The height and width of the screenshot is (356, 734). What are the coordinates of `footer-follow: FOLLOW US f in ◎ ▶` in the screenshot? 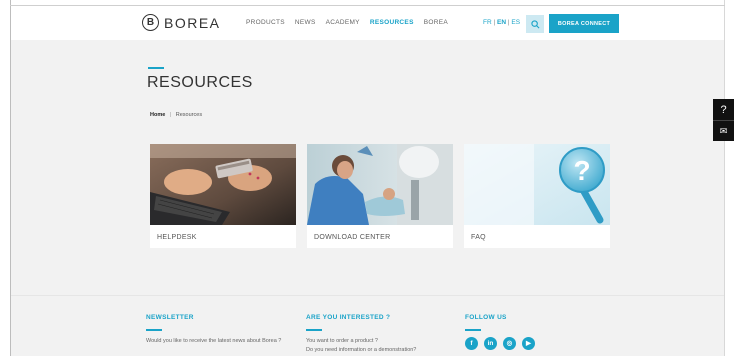 It's located at (500, 332).